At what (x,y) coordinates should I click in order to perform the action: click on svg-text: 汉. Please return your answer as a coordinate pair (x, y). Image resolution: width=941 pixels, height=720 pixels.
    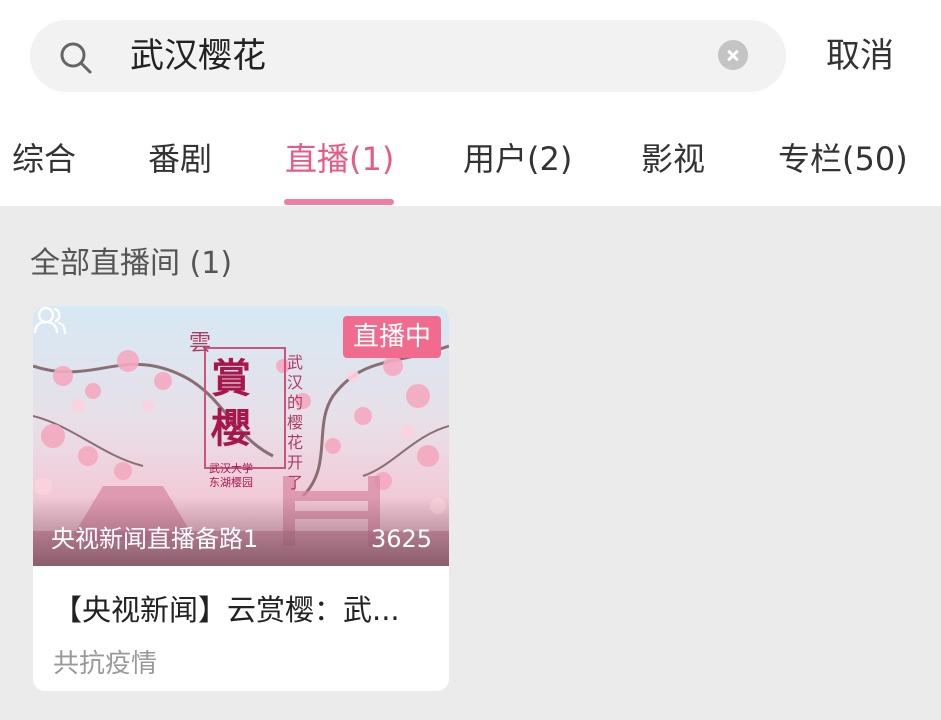
    Looking at the image, I should click on (295, 382).